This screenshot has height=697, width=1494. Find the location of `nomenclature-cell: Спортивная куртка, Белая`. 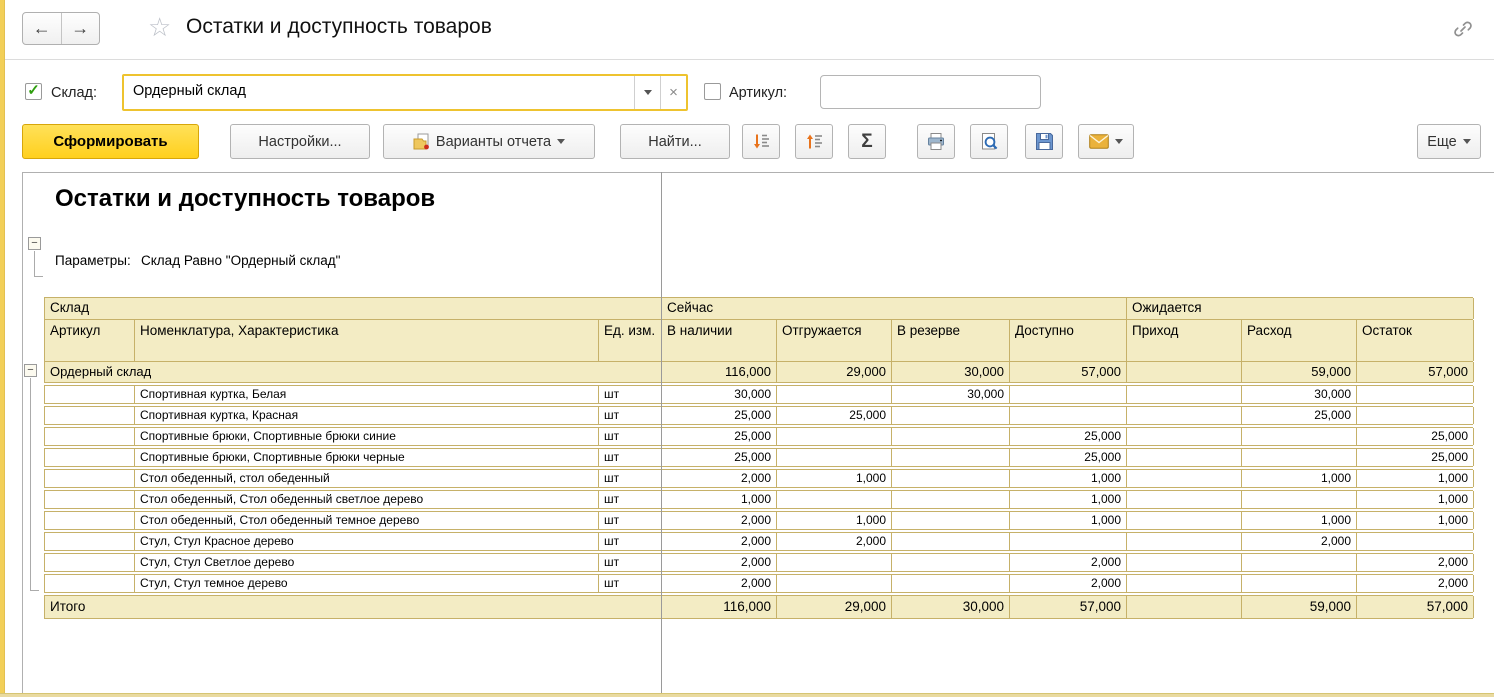

nomenclature-cell: Спортивная куртка, Белая is located at coordinates (367, 394).